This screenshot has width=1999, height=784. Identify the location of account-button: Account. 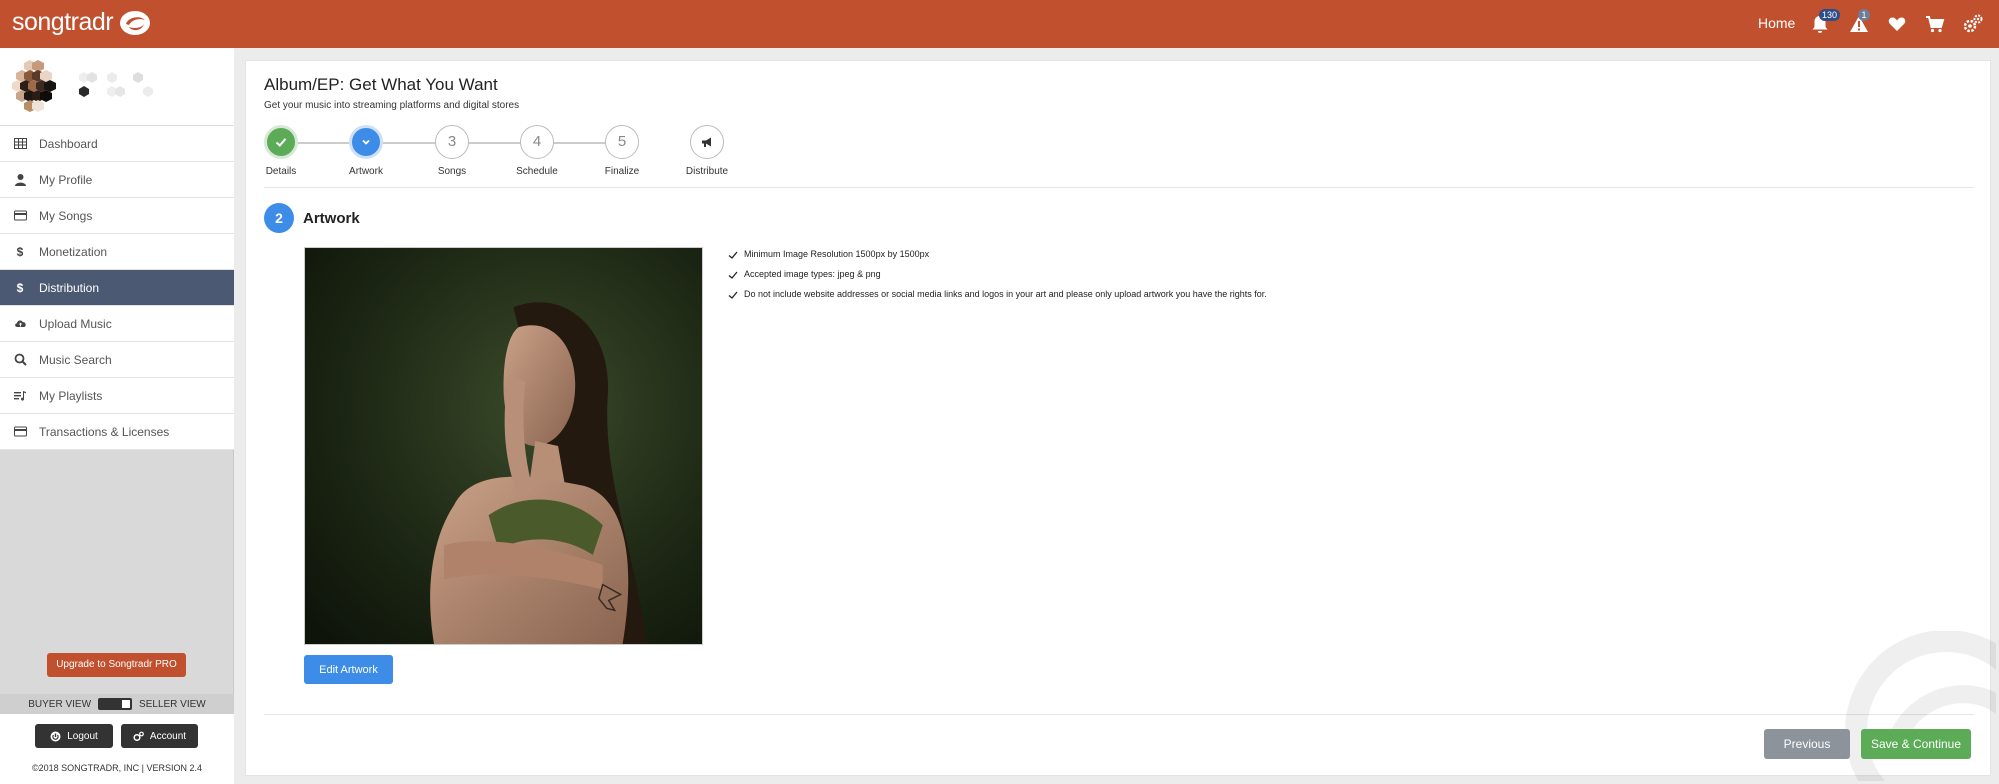
(159, 736).